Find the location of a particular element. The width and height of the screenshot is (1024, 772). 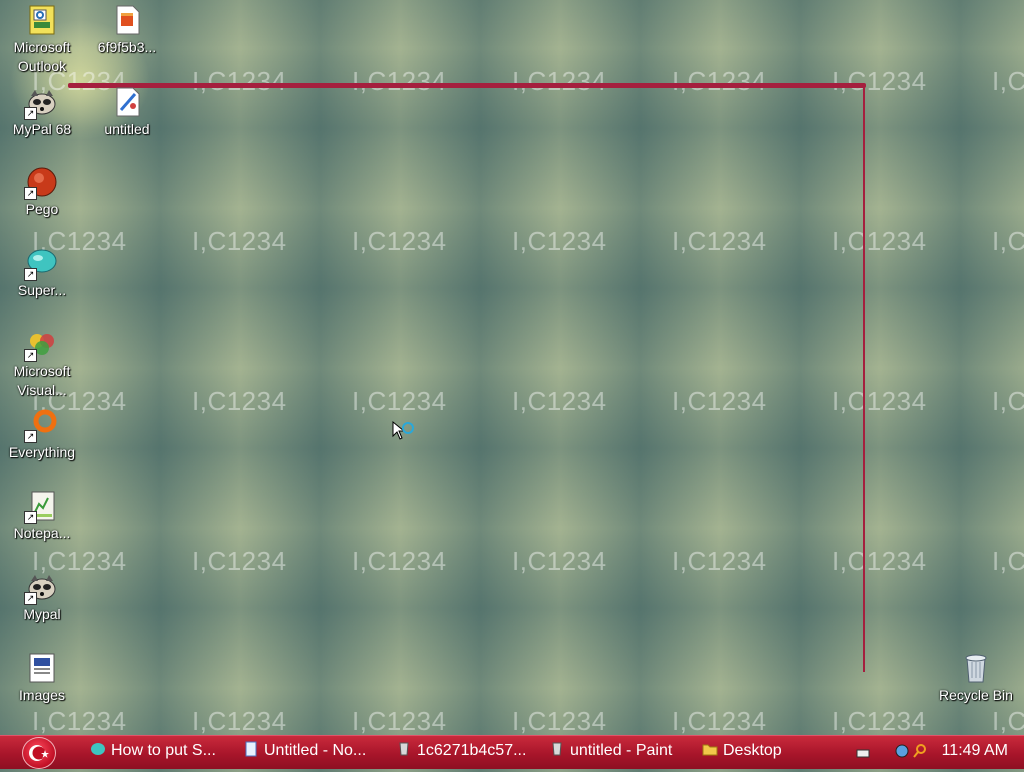

icon-untitled: untitled is located at coordinates (127, 112).